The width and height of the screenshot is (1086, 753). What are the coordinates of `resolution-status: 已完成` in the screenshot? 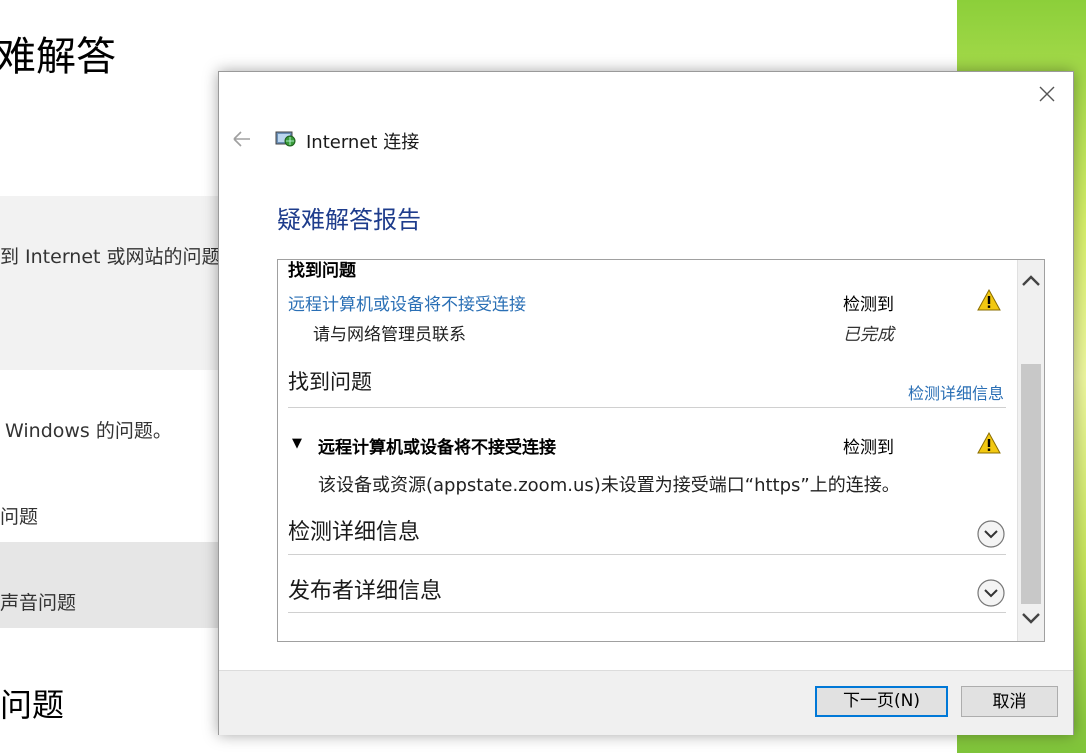 It's located at (868, 335).